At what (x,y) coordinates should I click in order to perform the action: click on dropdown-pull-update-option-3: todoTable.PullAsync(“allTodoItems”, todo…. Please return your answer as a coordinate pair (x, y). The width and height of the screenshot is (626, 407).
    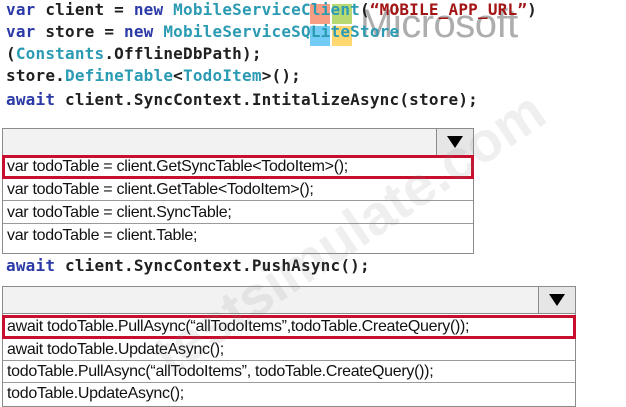
    Looking at the image, I should click on (289, 372).